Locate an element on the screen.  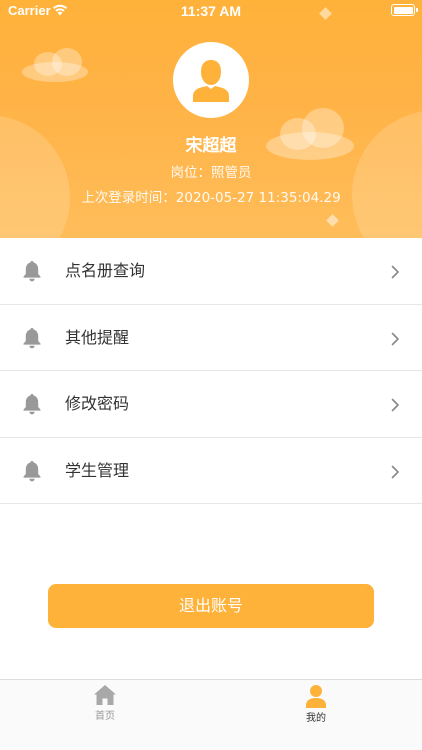
menu-item-other-reminders: 其他提醒 is located at coordinates (211, 338).